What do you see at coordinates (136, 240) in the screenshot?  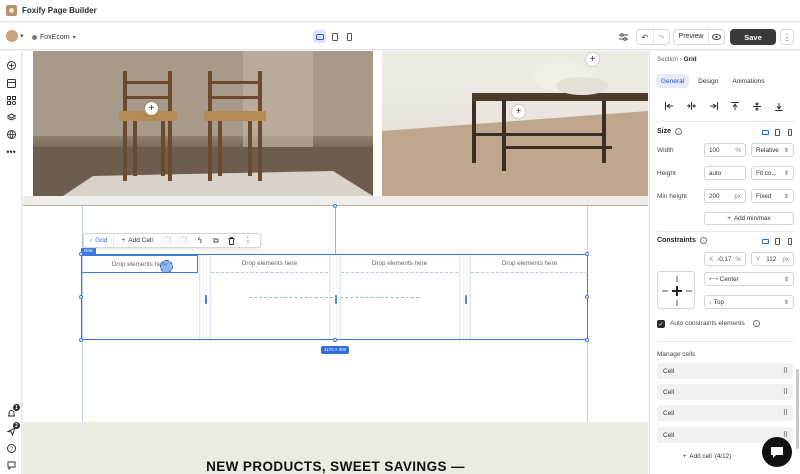 I see `add-cell-button: + Add Cell` at bounding box center [136, 240].